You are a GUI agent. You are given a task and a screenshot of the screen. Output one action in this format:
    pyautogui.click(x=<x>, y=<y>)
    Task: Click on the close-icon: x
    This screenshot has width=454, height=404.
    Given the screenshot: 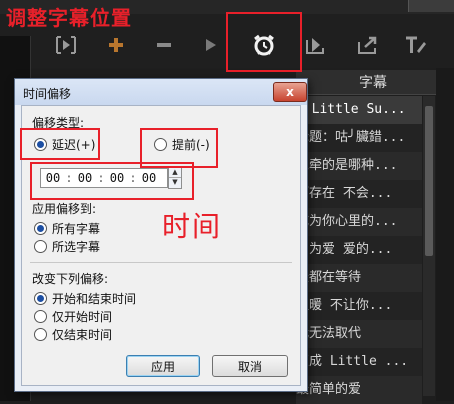 What is the action you would take?
    pyautogui.click(x=290, y=92)
    